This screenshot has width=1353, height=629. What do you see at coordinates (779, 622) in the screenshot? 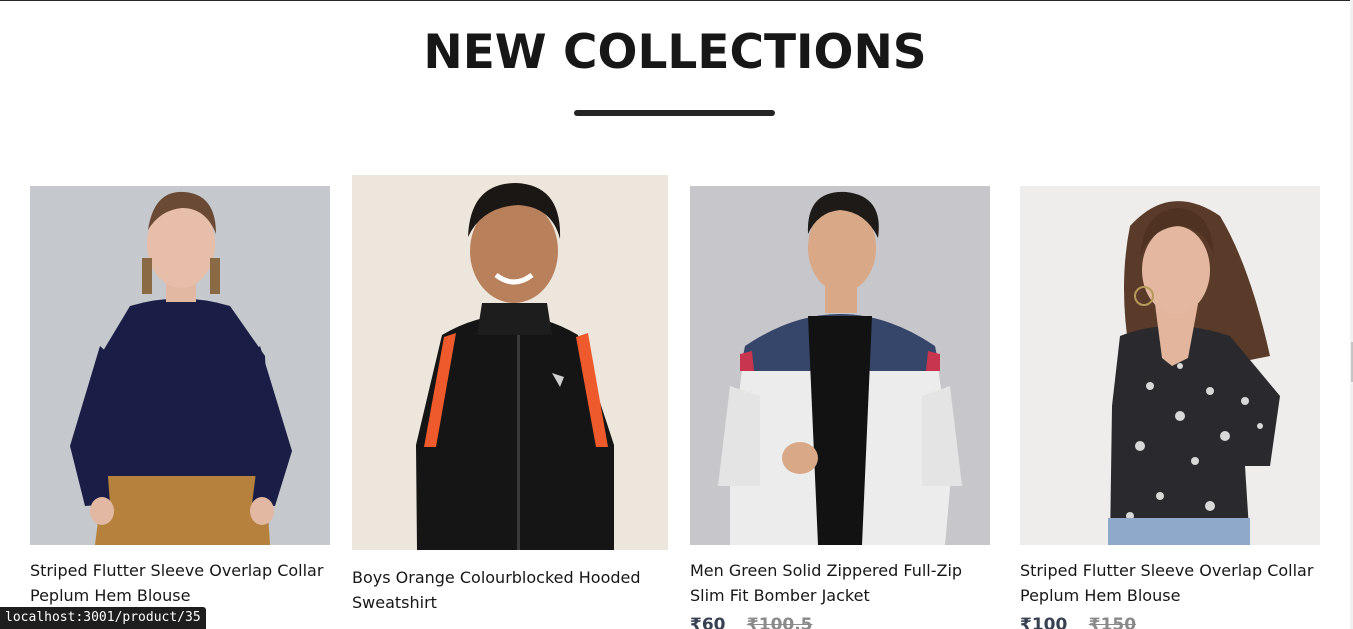
I see `price-old: ₹100.5` at bounding box center [779, 622].